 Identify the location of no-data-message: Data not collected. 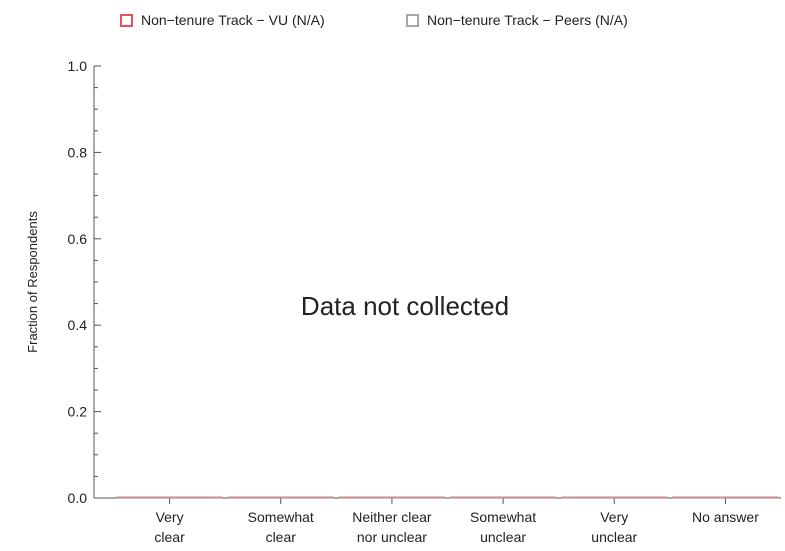
(405, 306).